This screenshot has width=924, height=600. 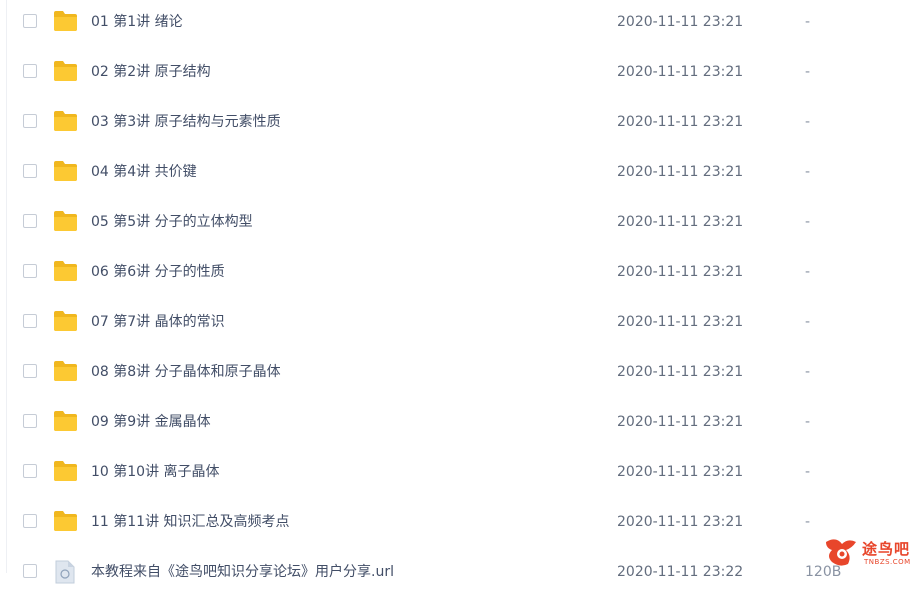 What do you see at coordinates (462, 325) in the screenshot?
I see `list-item: 07 第7讲 晶体的常识 2020-11-11 23:21 -` at bounding box center [462, 325].